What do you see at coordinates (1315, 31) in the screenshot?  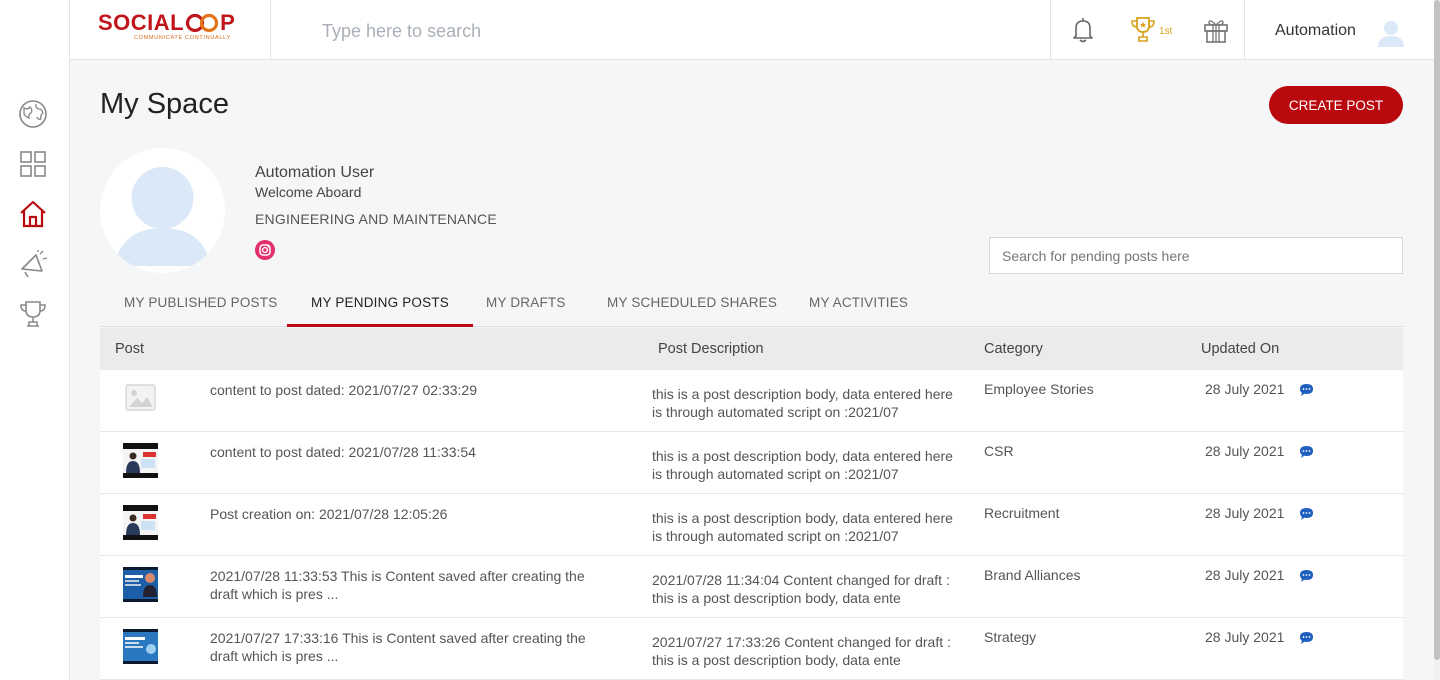 I see `header-user-name: Automation` at bounding box center [1315, 31].